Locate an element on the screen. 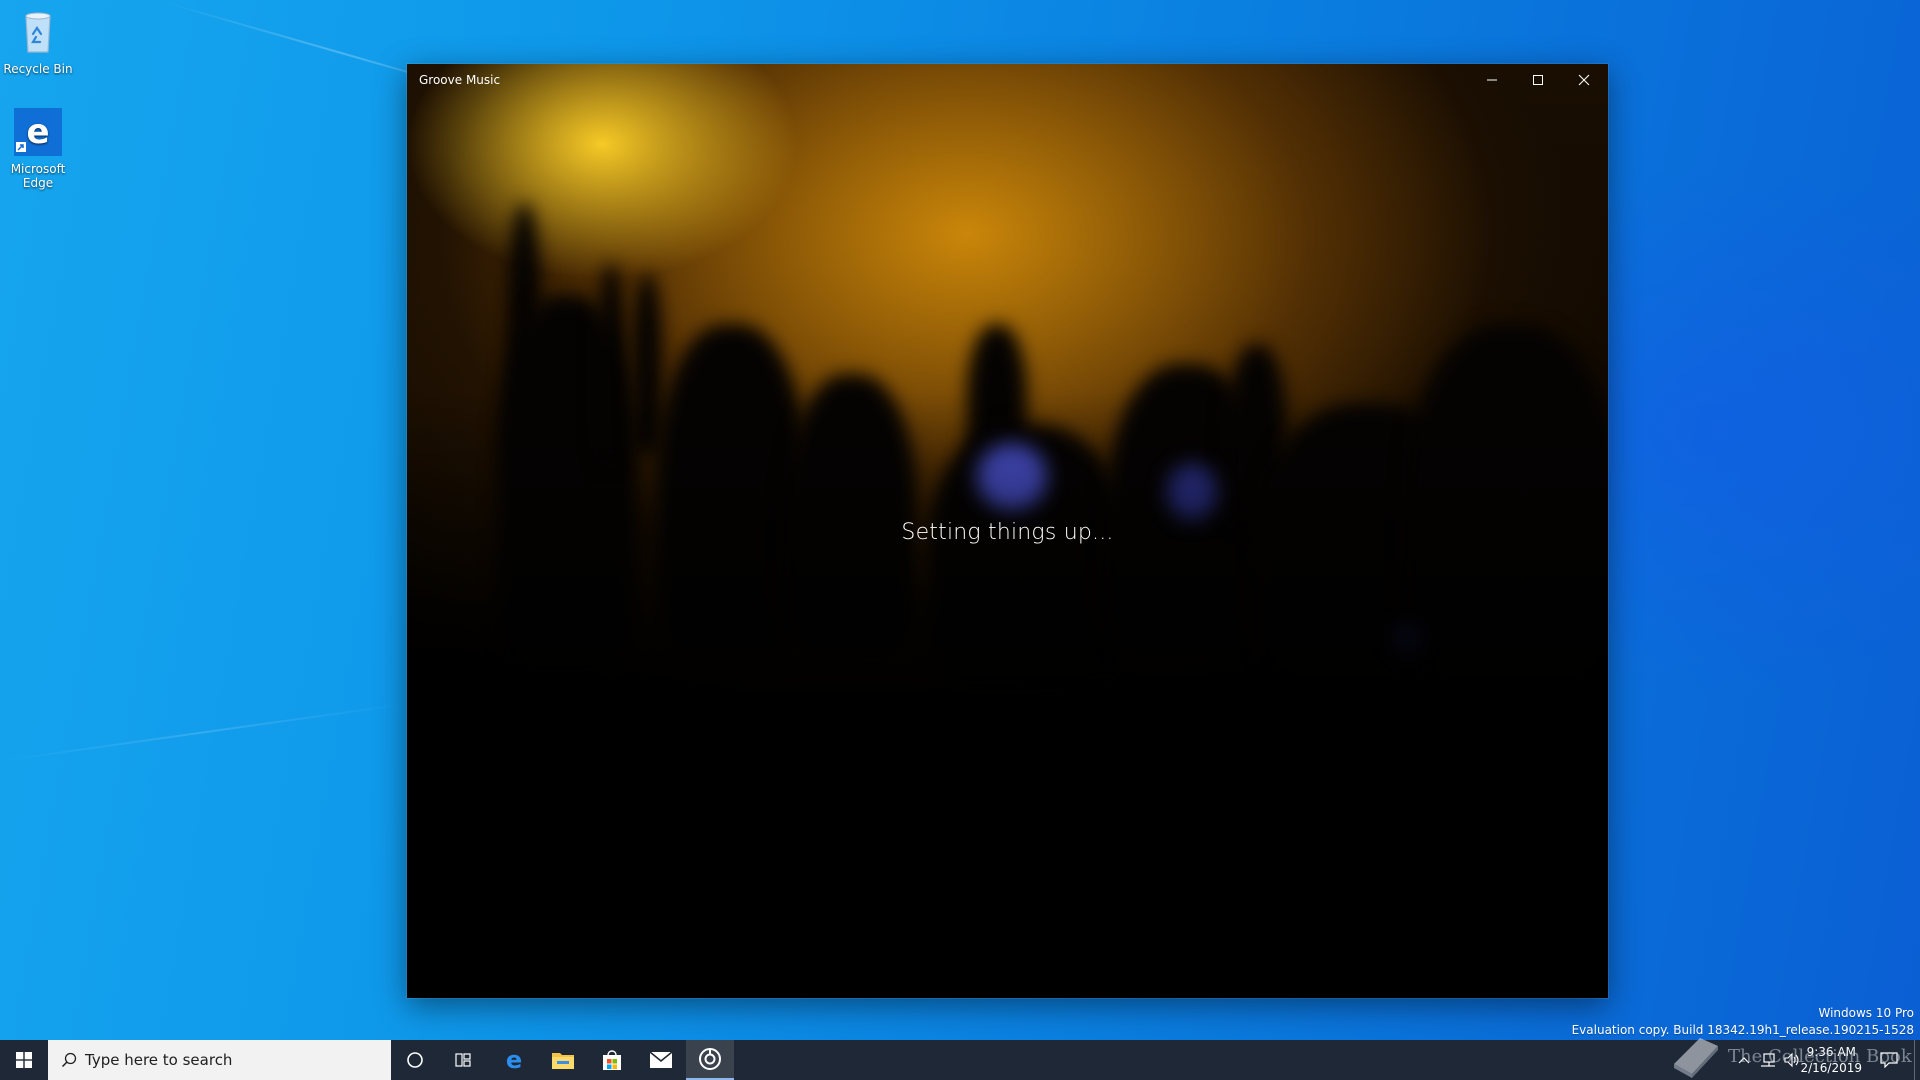 This screenshot has width=1920, height=1080. title-bar: Groove Music is located at coordinates (1007, 80).